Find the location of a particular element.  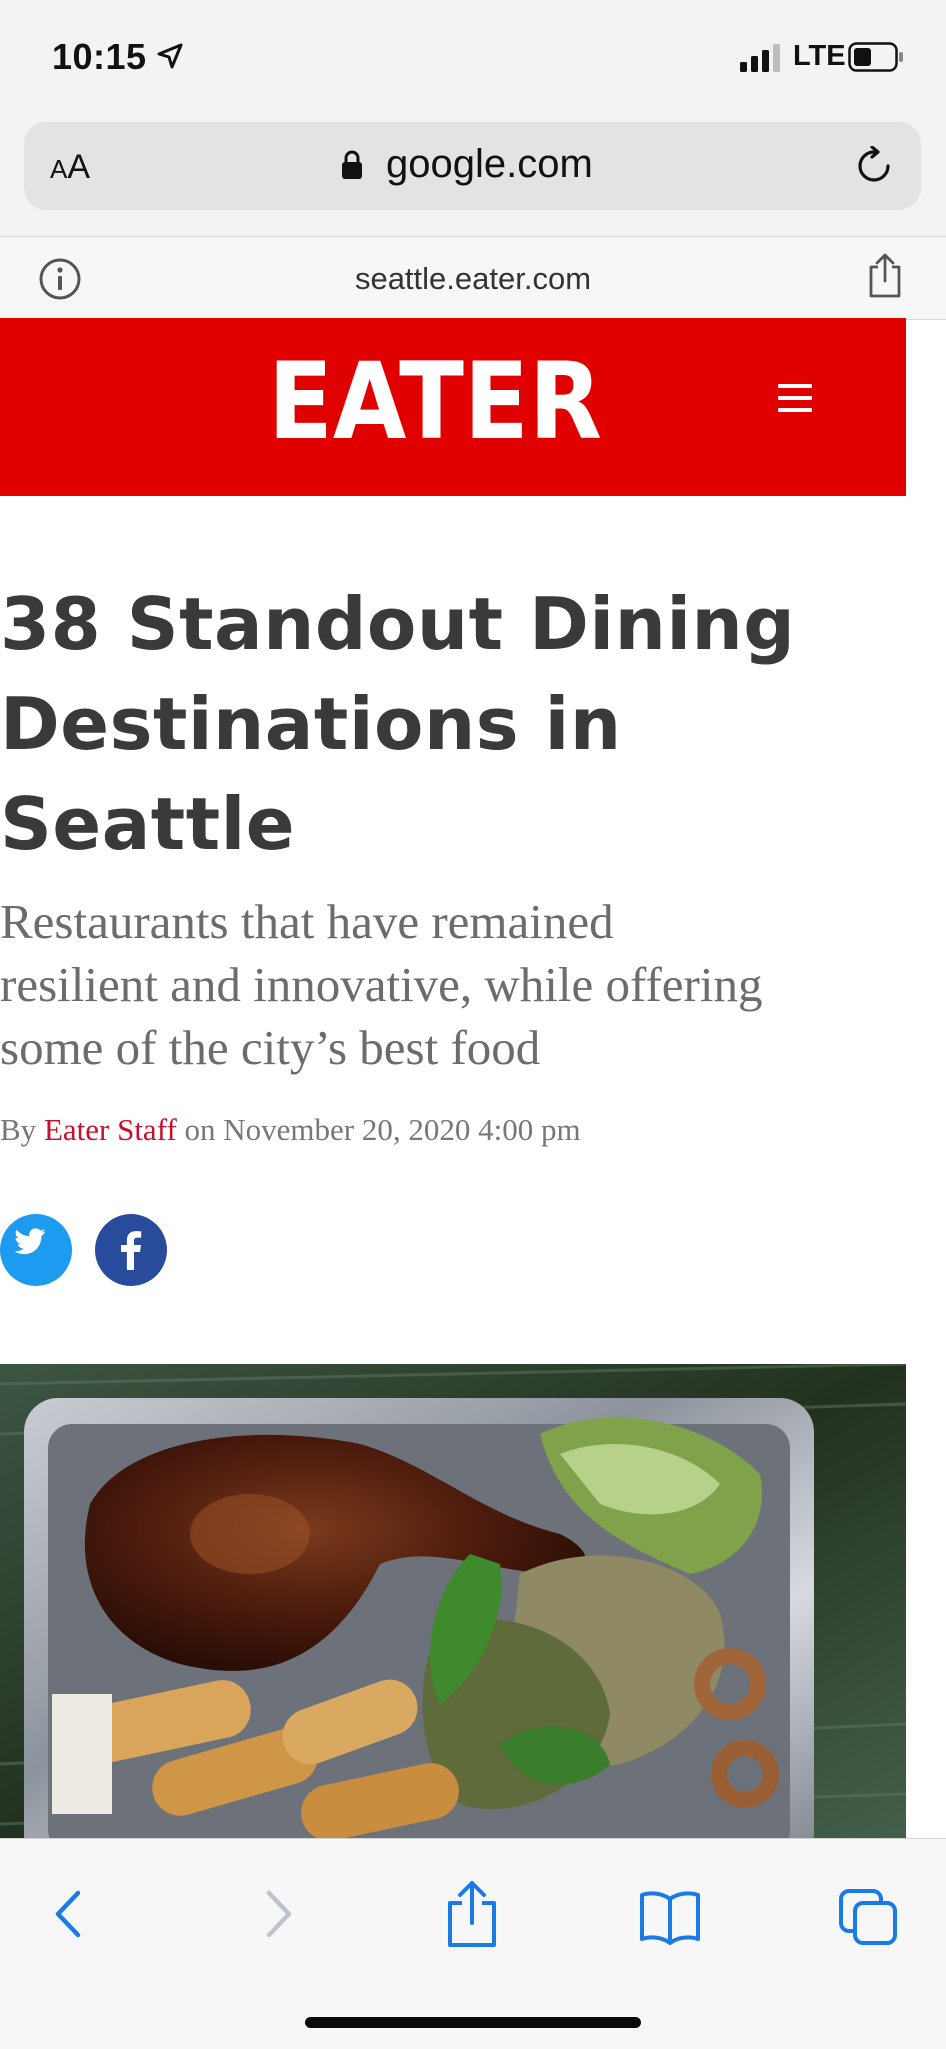

site-url: seattle.eater.com is located at coordinates (473, 278).